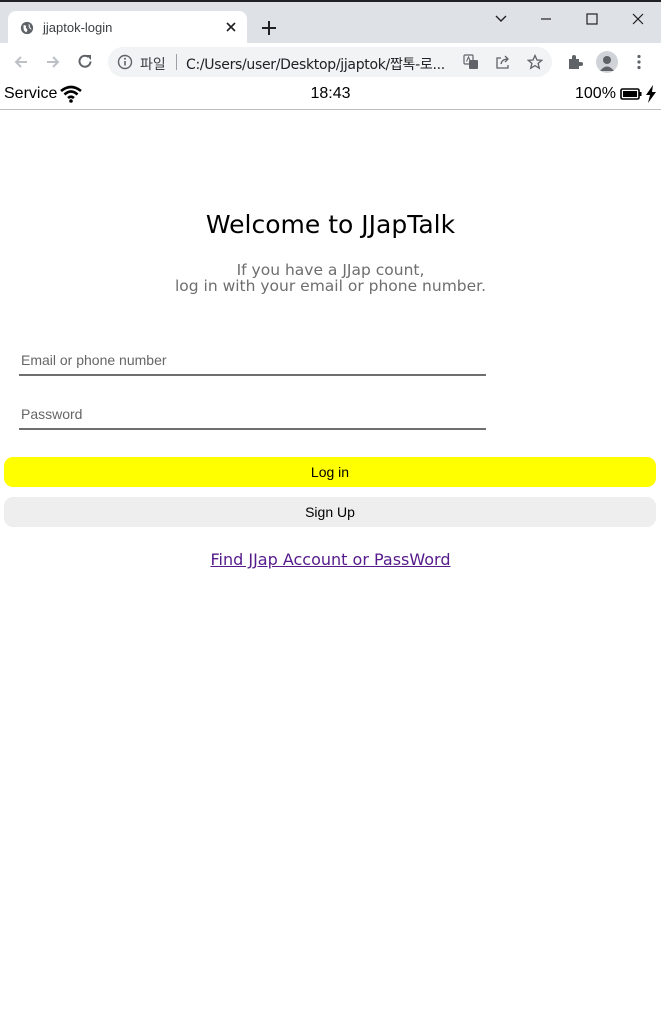 Image resolution: width=661 pixels, height=1031 pixels. Describe the element at coordinates (252, 415) in the screenshot. I see `password-field` at that location.